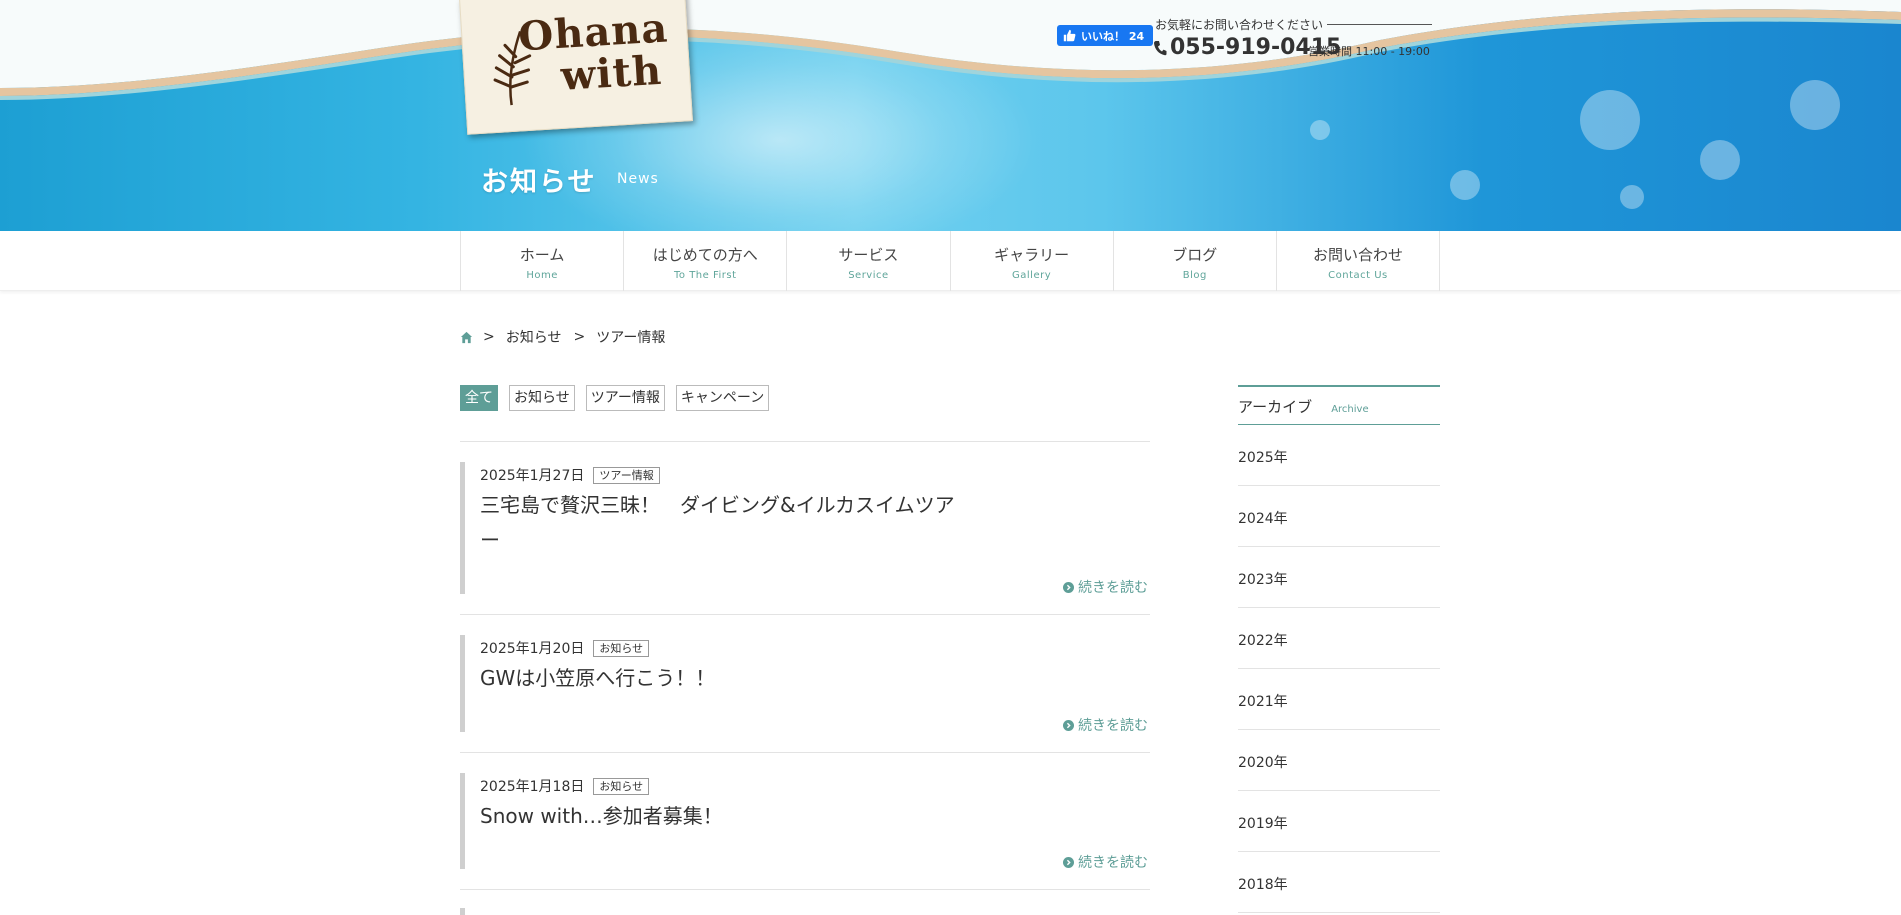 The image size is (1901, 915). Describe the element at coordinates (720, 523) in the screenshot. I see `post-title: 三宅島で贅沢三昧！ ダイビング&イルカスイムツアー` at that location.